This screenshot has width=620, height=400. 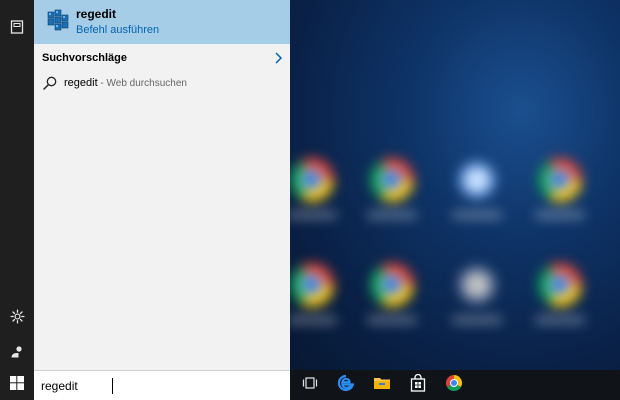 I want to click on desktop-computer-icon, so click(x=477, y=180).